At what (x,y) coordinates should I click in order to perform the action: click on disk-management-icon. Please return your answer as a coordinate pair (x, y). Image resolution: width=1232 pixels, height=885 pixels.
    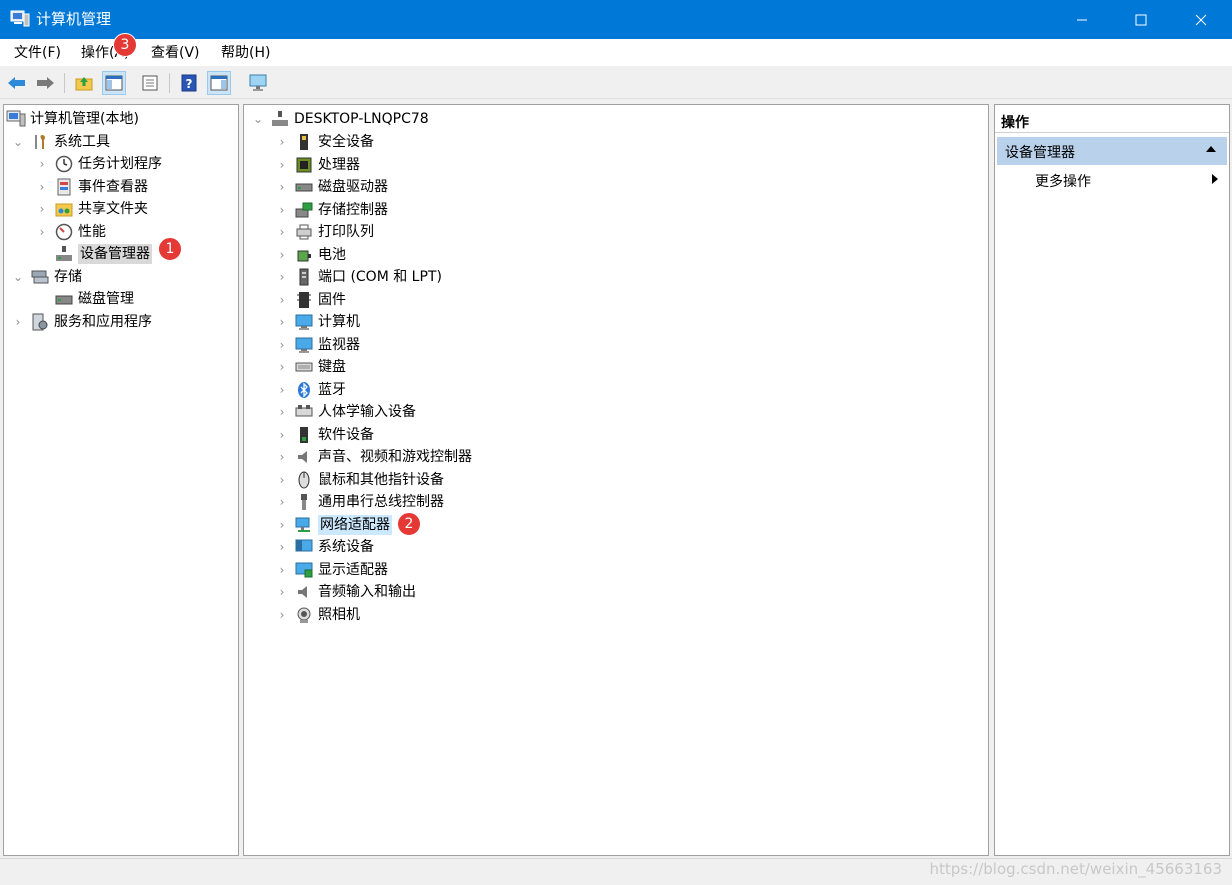
    Looking at the image, I should click on (64, 299).